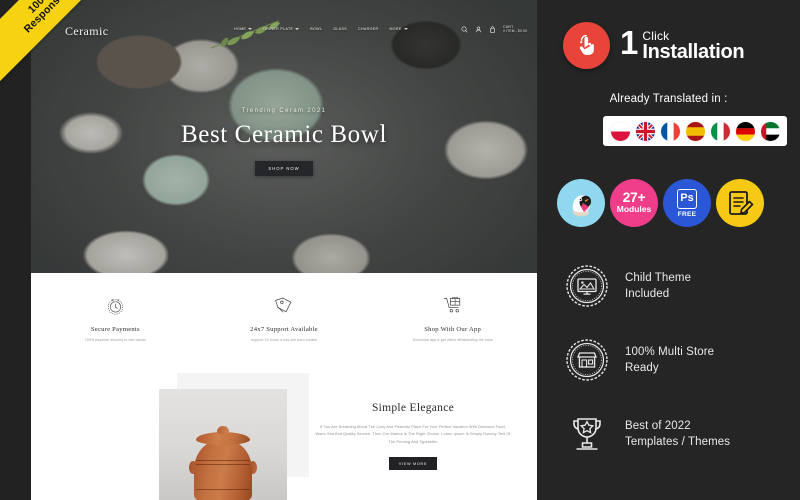  I want to click on modules-count: 27+, so click(634, 197).